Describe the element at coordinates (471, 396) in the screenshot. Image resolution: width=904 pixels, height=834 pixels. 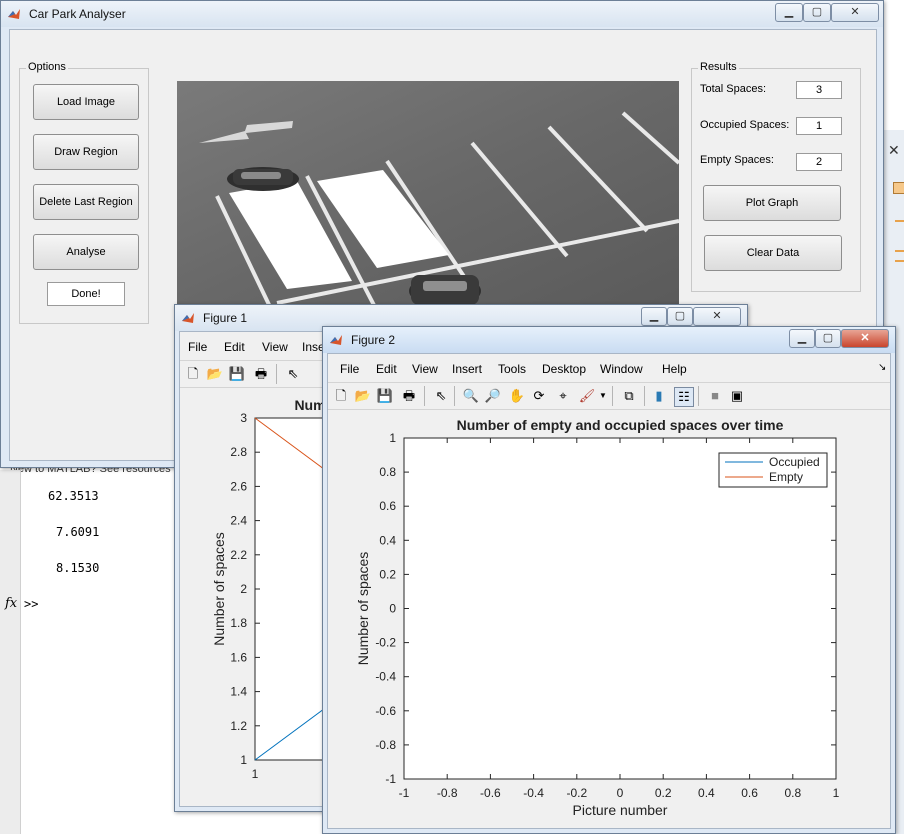
I see `zoom-in-icon: 🔍` at that location.